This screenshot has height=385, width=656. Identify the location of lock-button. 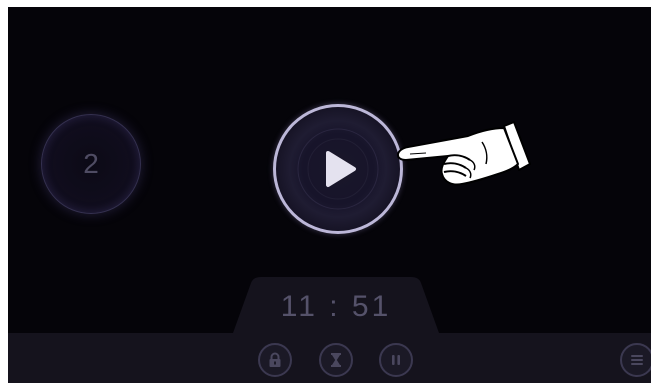
(275, 360).